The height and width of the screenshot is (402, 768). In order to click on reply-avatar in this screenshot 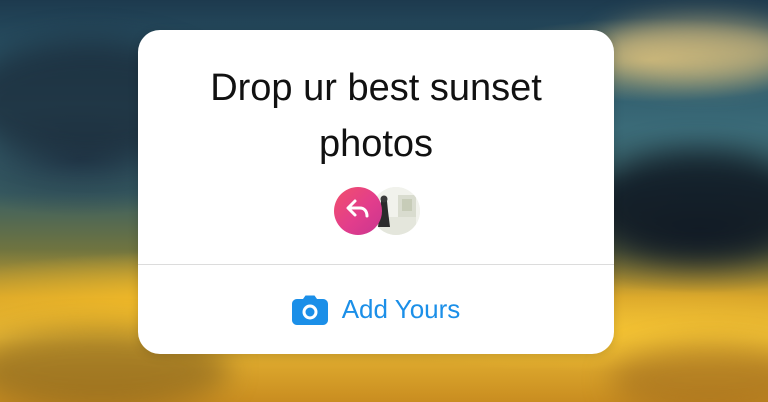, I will do `click(358, 211)`.